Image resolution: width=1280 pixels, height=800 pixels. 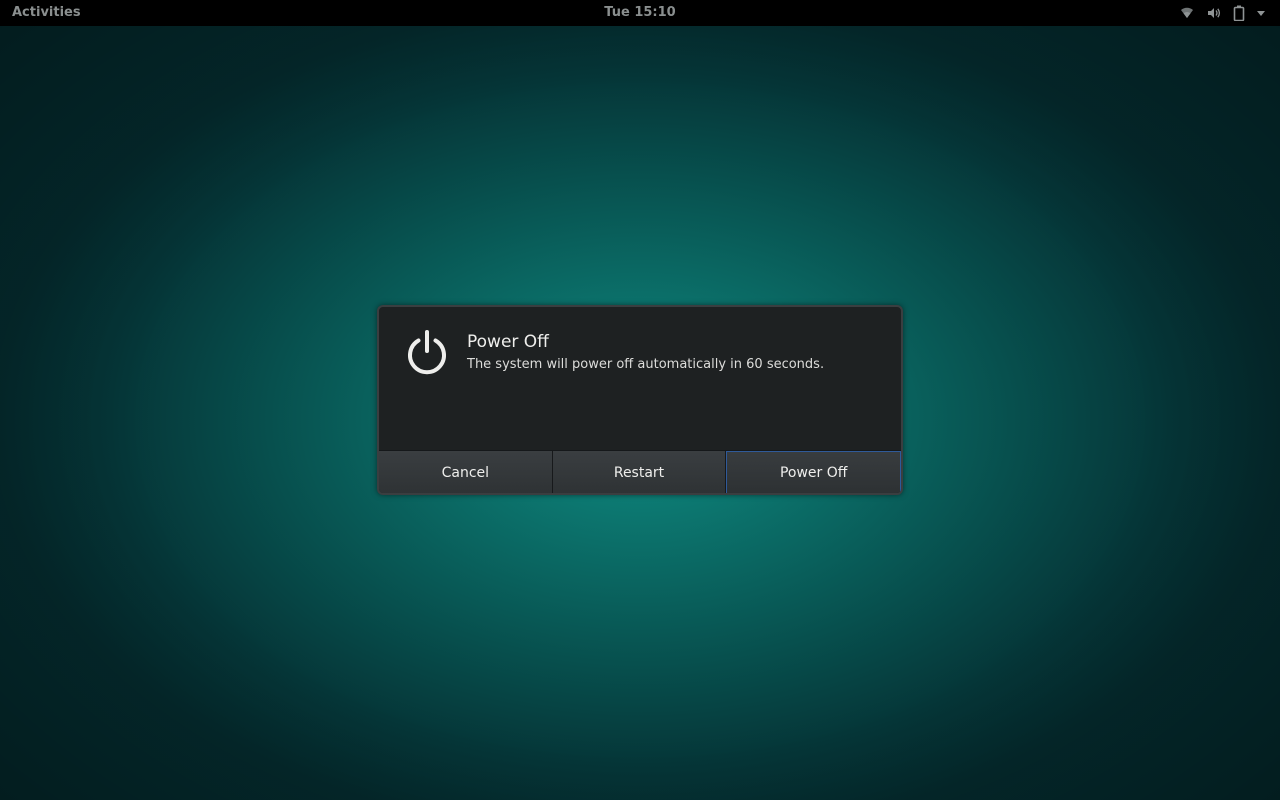 I want to click on system-status-area, so click(x=1222, y=13).